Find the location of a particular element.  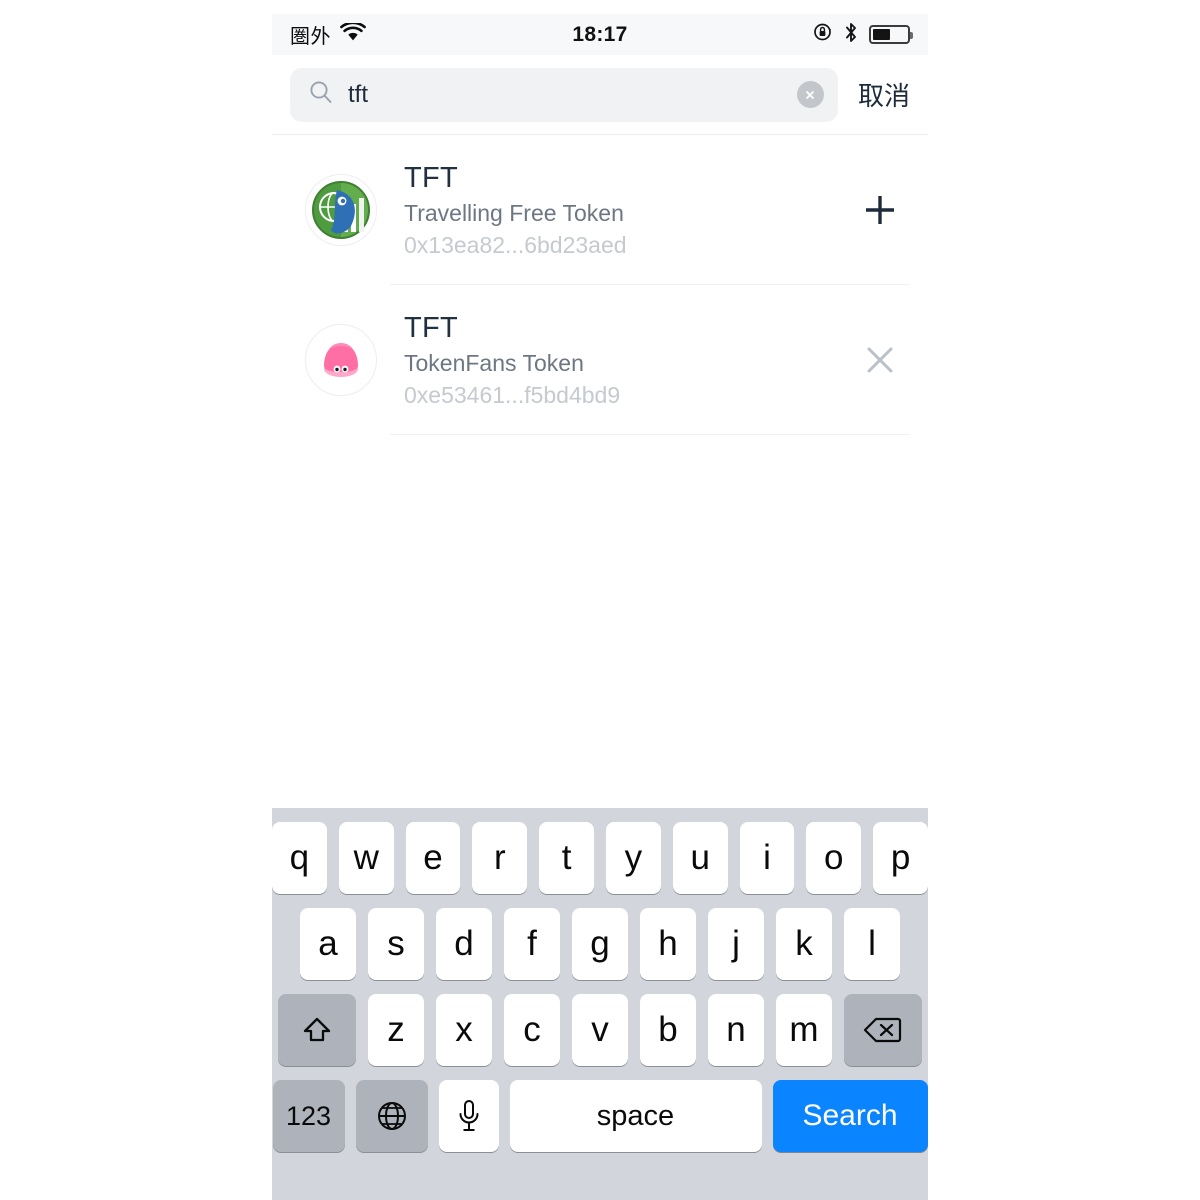

remove-token-button is located at coordinates (880, 360).